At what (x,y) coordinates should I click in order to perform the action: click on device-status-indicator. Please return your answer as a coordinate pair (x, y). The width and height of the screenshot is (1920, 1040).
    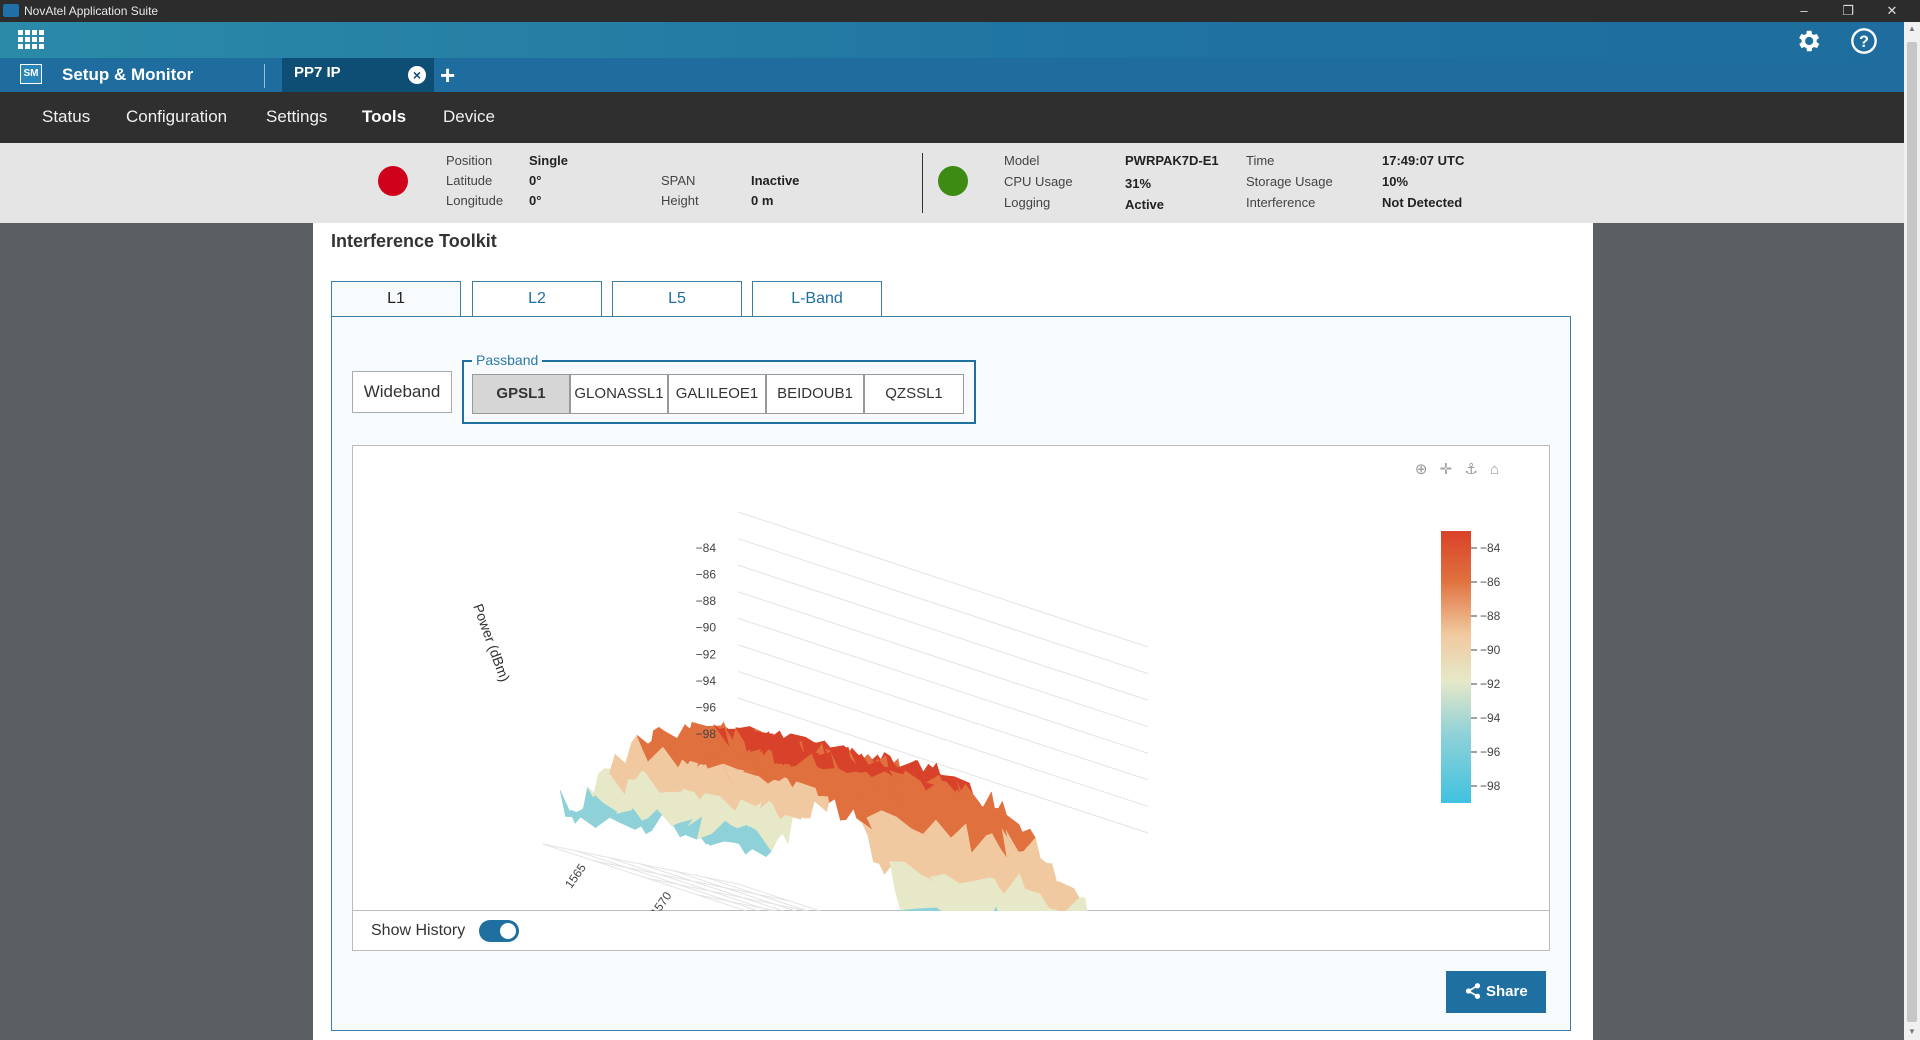
    Looking at the image, I should click on (953, 181).